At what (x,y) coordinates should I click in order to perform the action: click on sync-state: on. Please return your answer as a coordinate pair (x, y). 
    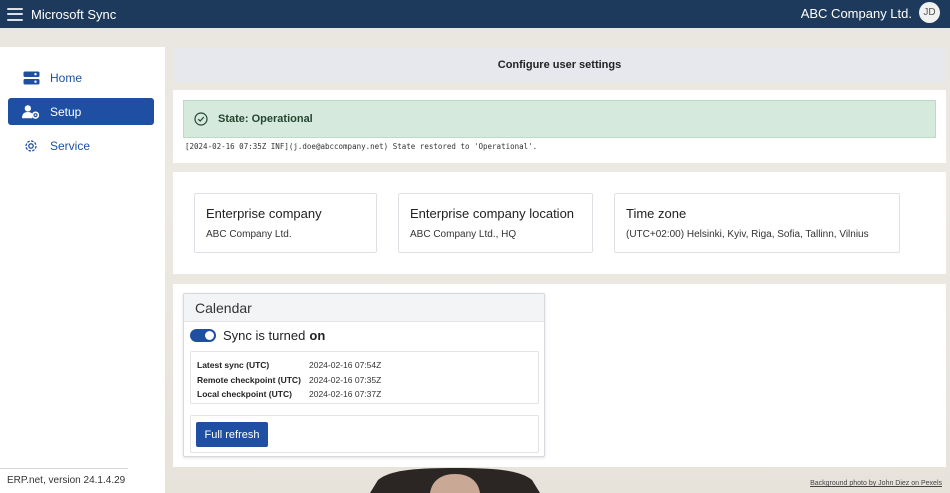
    Looking at the image, I should click on (317, 335).